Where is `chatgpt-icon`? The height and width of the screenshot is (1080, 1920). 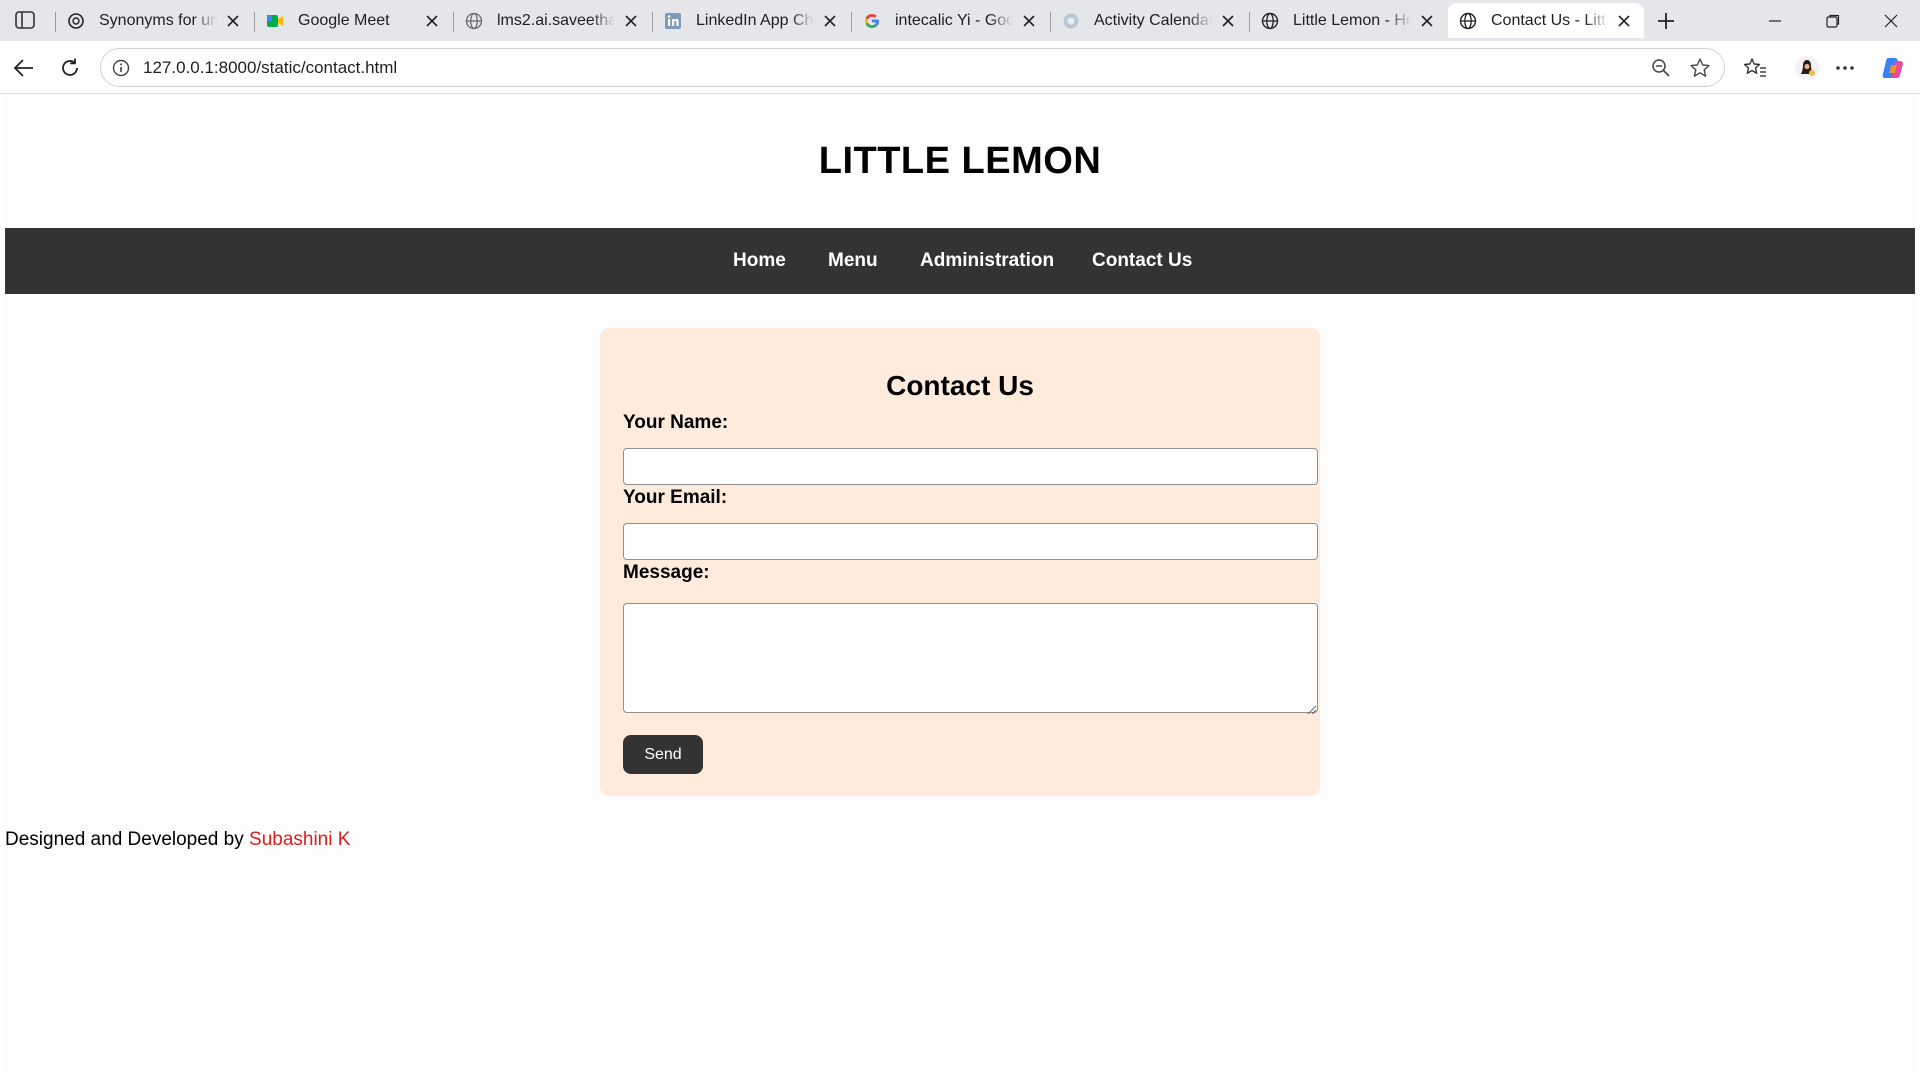
chatgpt-icon is located at coordinates (76, 21).